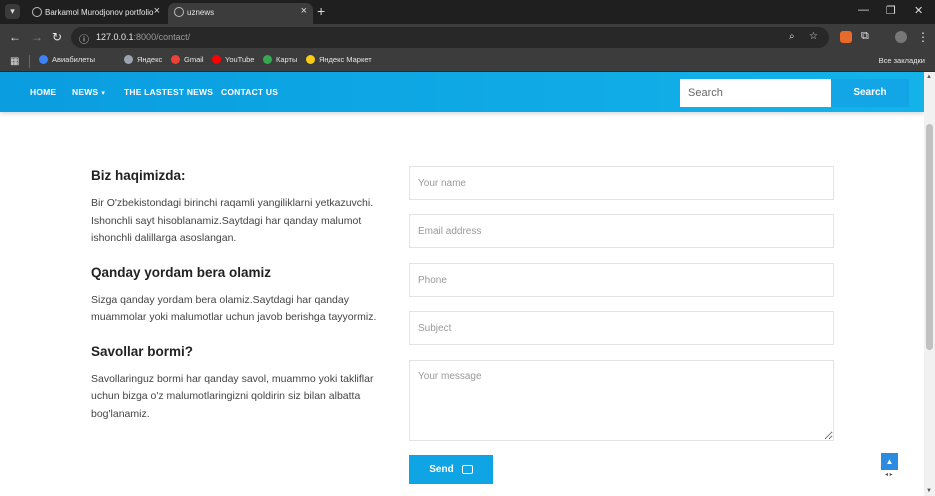 The image size is (935, 496). What do you see at coordinates (103, 93) in the screenshot?
I see `chevron-down-icon: ▾` at bounding box center [103, 93].